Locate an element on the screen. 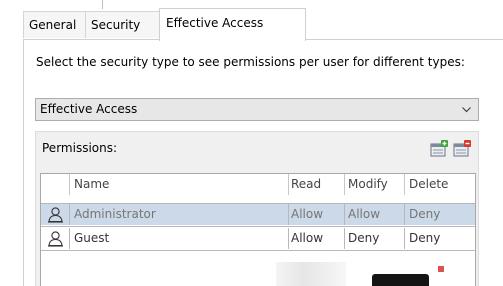 The height and width of the screenshot is (286, 503). tab-strip: General Security Effective Access is located at coordinates (263, 24).